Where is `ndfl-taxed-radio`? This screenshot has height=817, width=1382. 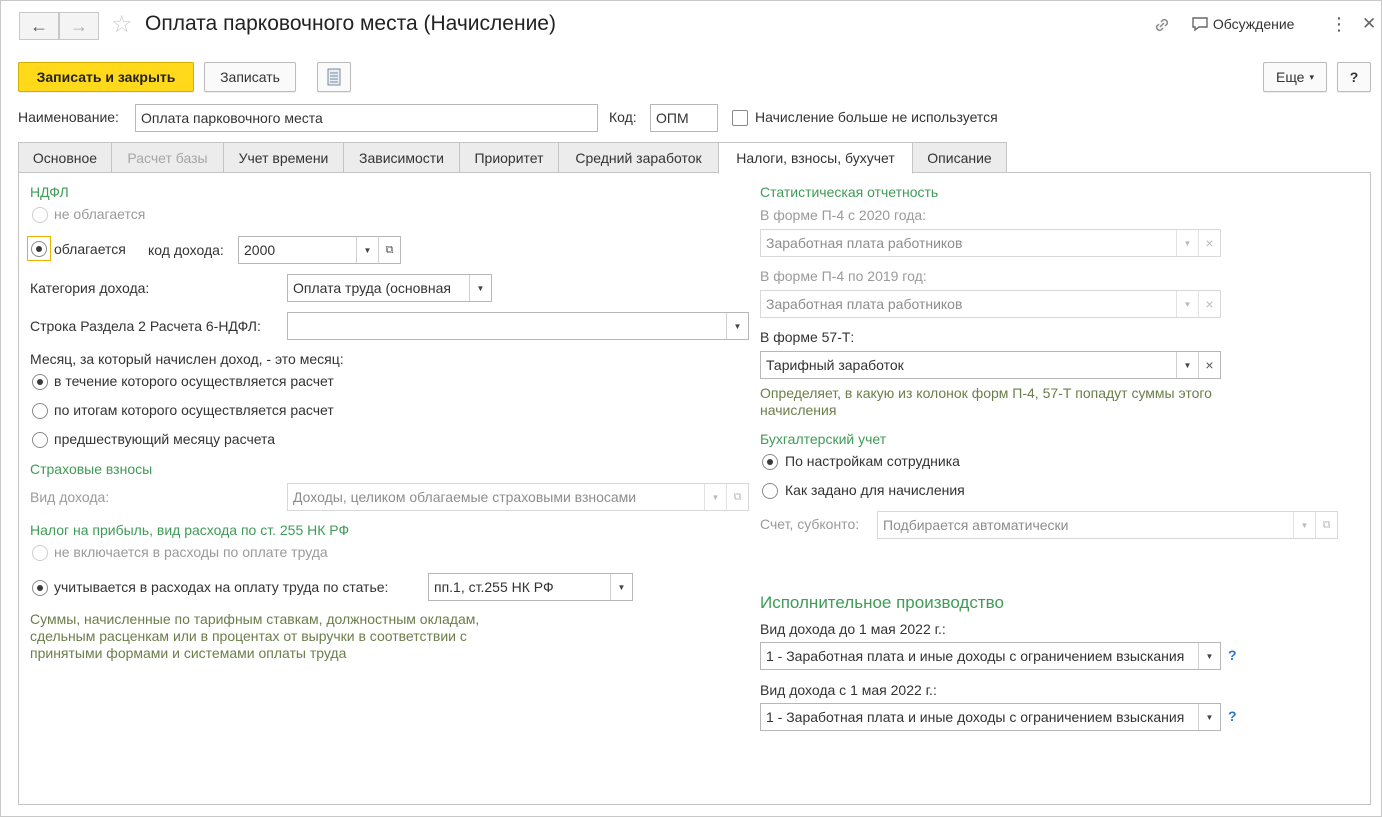 ndfl-taxed-radio is located at coordinates (39, 249).